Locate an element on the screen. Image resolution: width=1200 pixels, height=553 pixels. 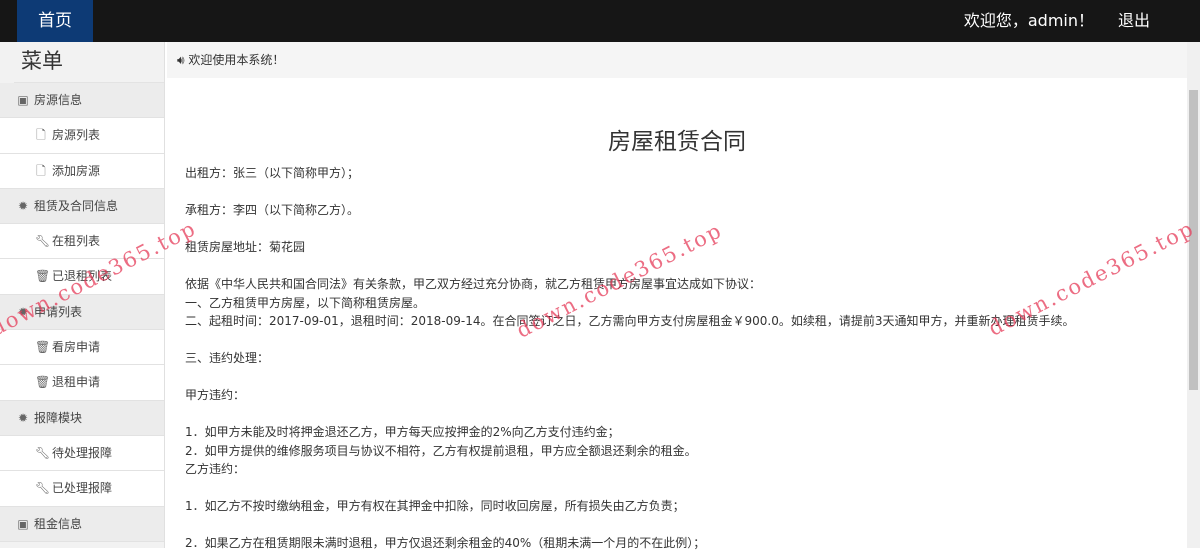
welcome-user: 欢迎您，admin！ is located at coordinates (1028, 20).